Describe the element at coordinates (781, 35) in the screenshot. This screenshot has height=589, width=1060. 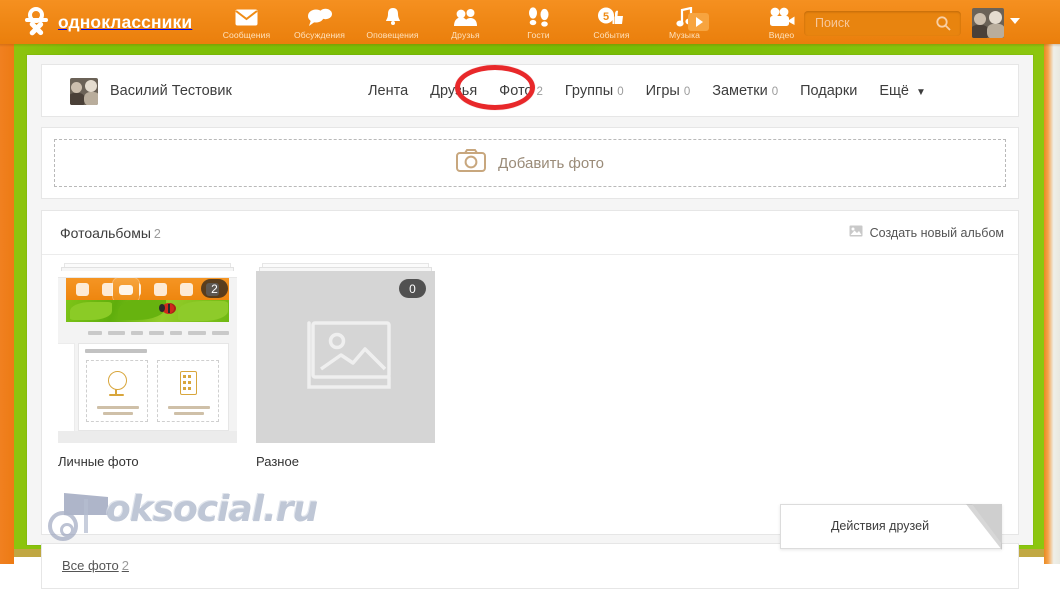
I see `navitem-label: Видео` at that location.